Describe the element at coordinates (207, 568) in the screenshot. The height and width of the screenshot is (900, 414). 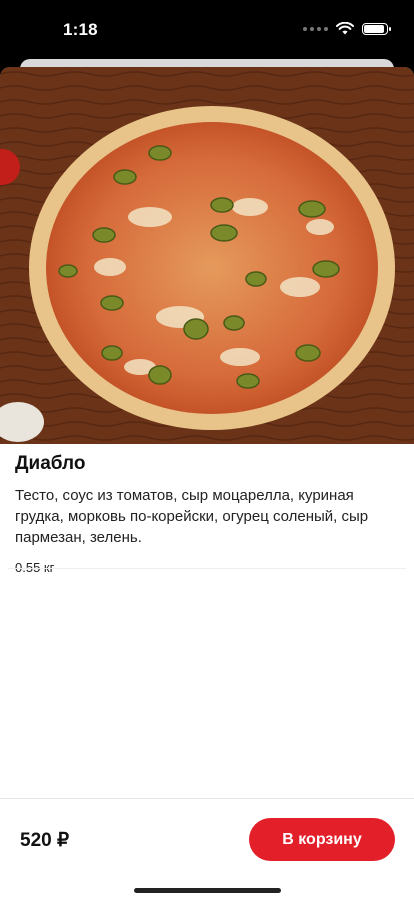
I see `divider` at that location.